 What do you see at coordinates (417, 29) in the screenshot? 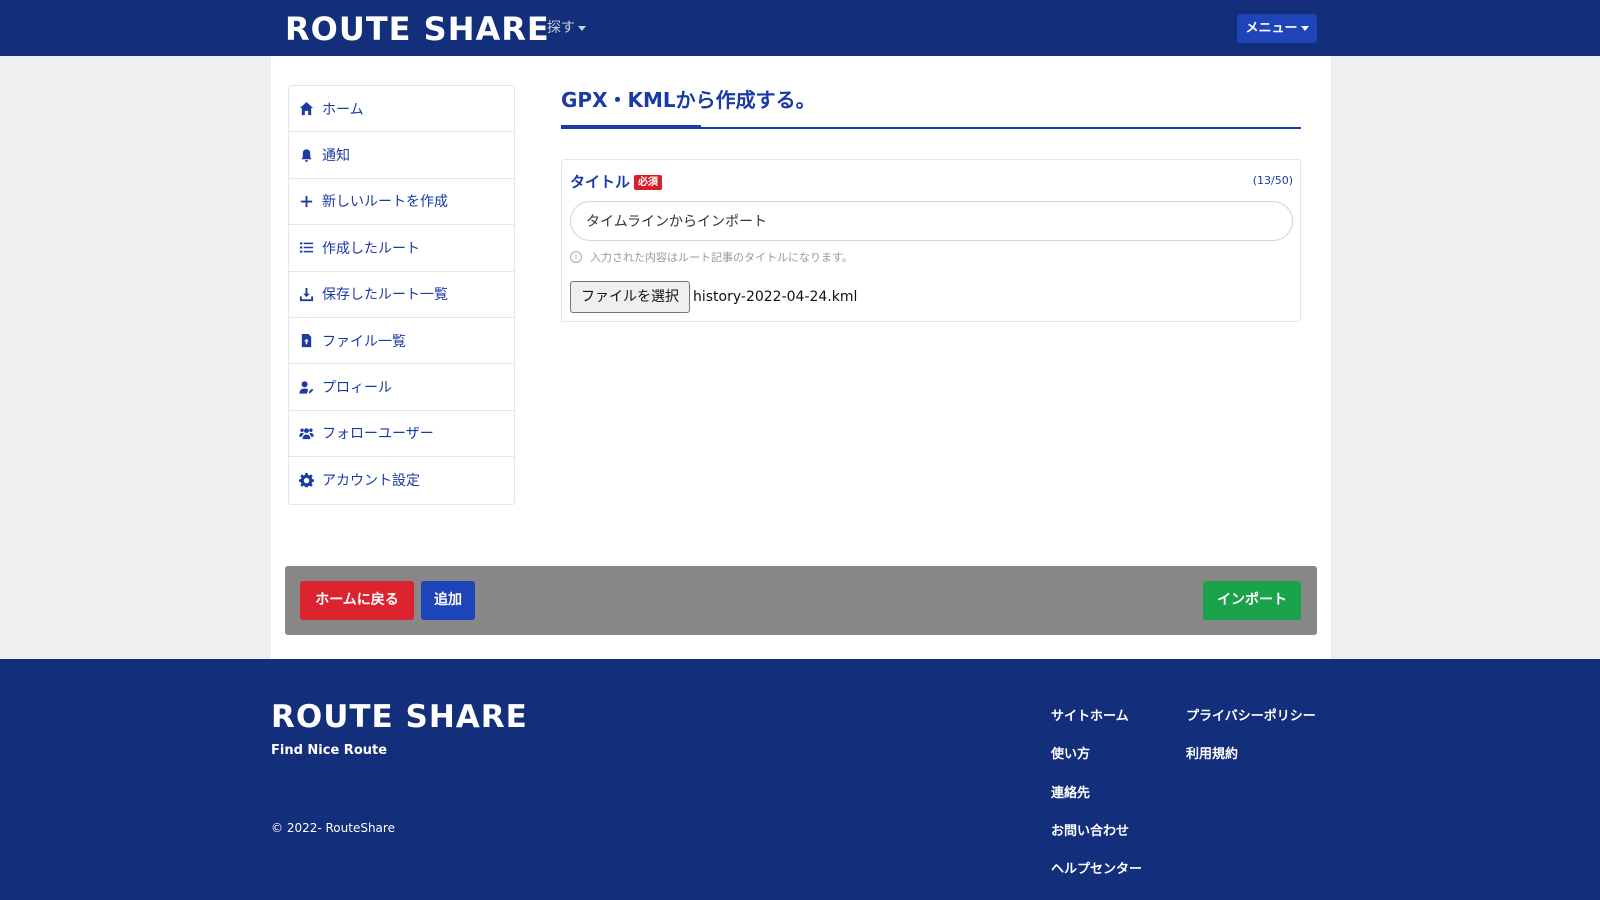
I see `site-logo: ROUTE SHARE` at bounding box center [417, 29].